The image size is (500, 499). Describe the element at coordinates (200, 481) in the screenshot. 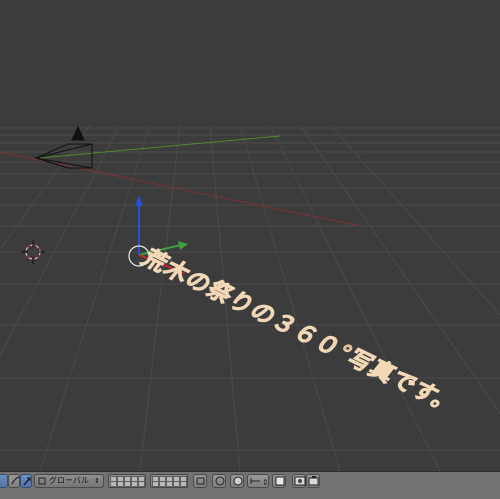

I see `lock-camera-icon` at that location.